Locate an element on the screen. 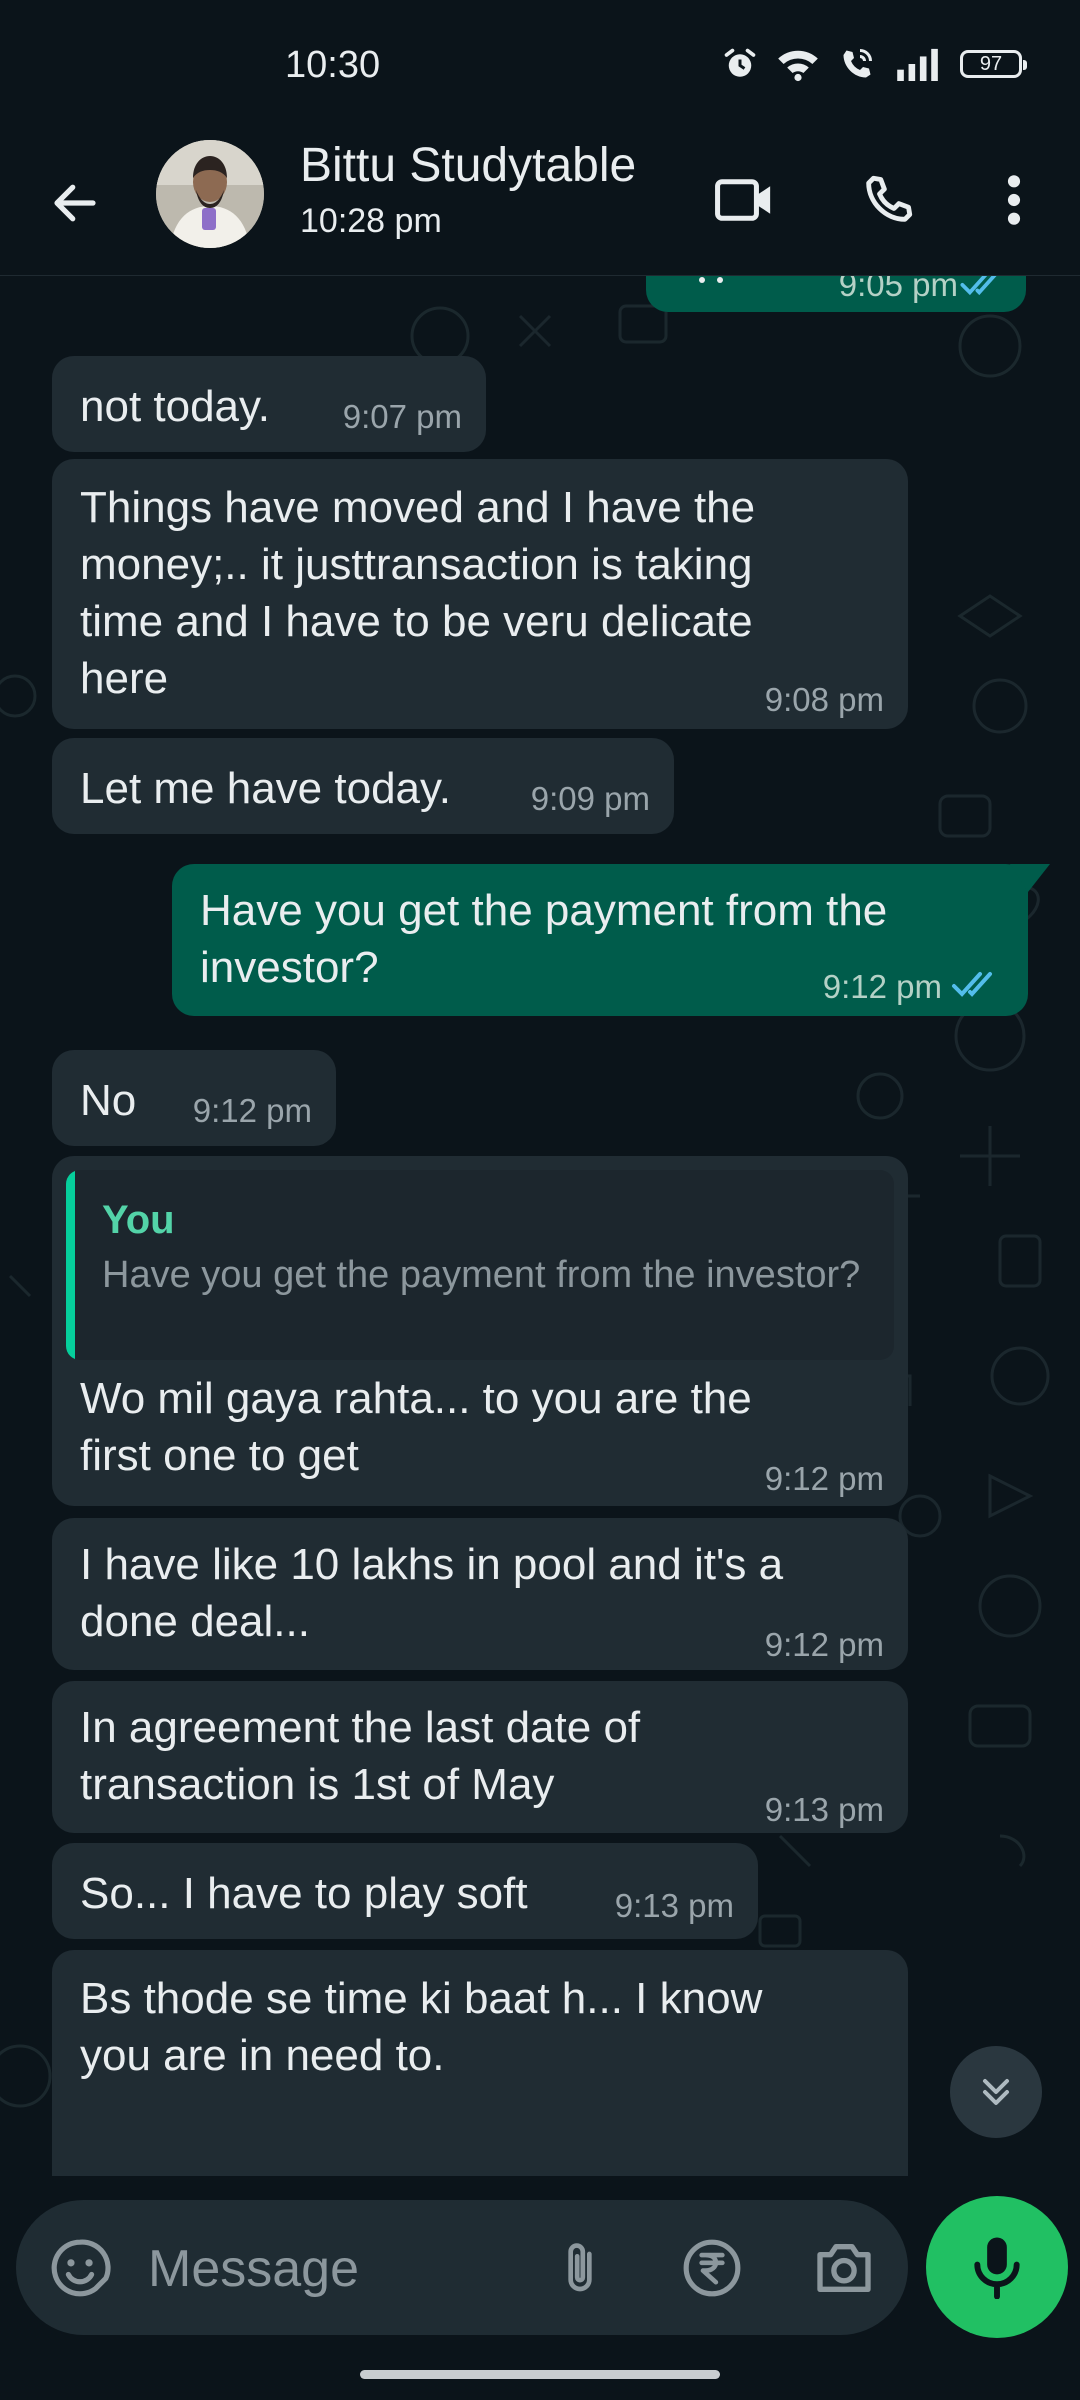 Image resolution: width=1080 pixels, height=2400 pixels. back-button is located at coordinates (75, 203).